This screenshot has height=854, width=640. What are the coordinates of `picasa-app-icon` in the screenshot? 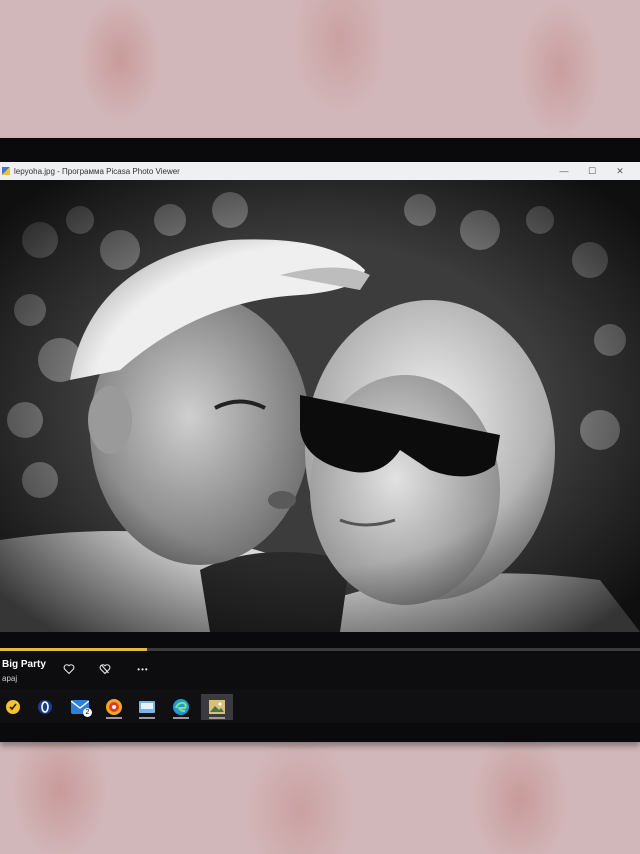 It's located at (6, 171).